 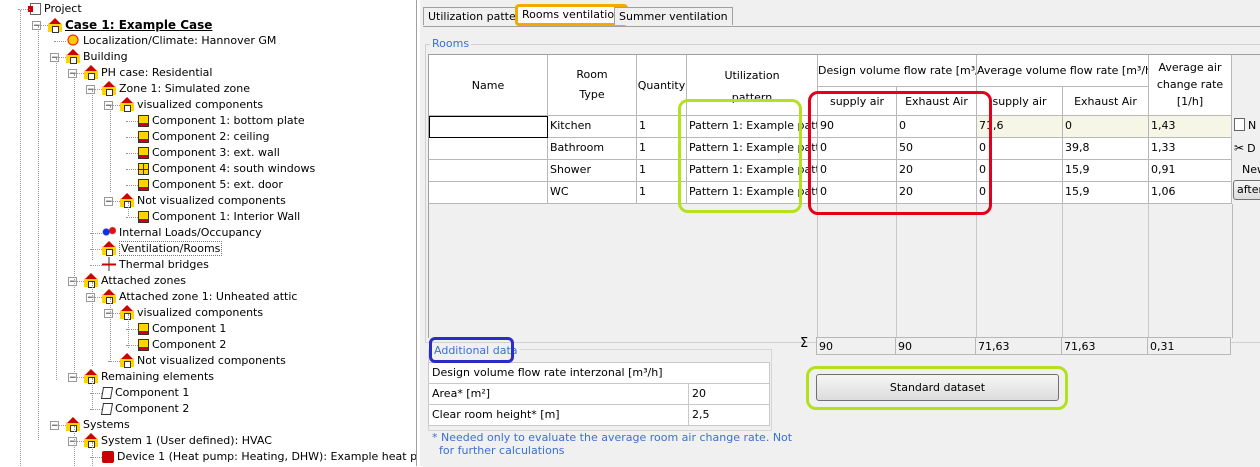 What do you see at coordinates (592, 171) in the screenshot?
I see `cell-room-type: Shower` at bounding box center [592, 171].